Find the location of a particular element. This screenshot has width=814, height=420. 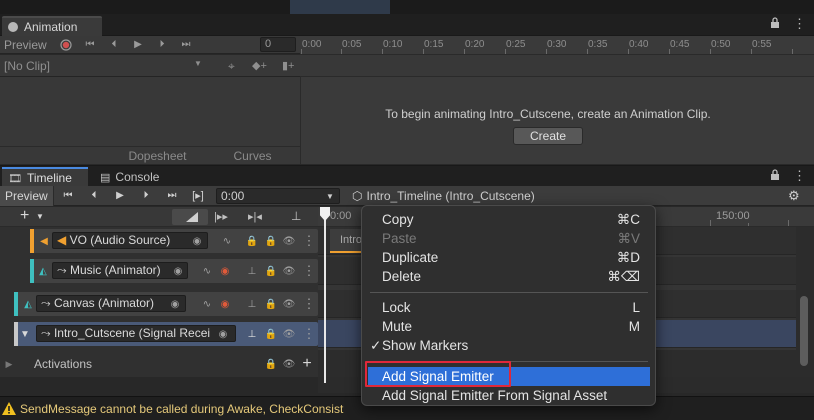

tab-animation: Animation is located at coordinates (52, 26).